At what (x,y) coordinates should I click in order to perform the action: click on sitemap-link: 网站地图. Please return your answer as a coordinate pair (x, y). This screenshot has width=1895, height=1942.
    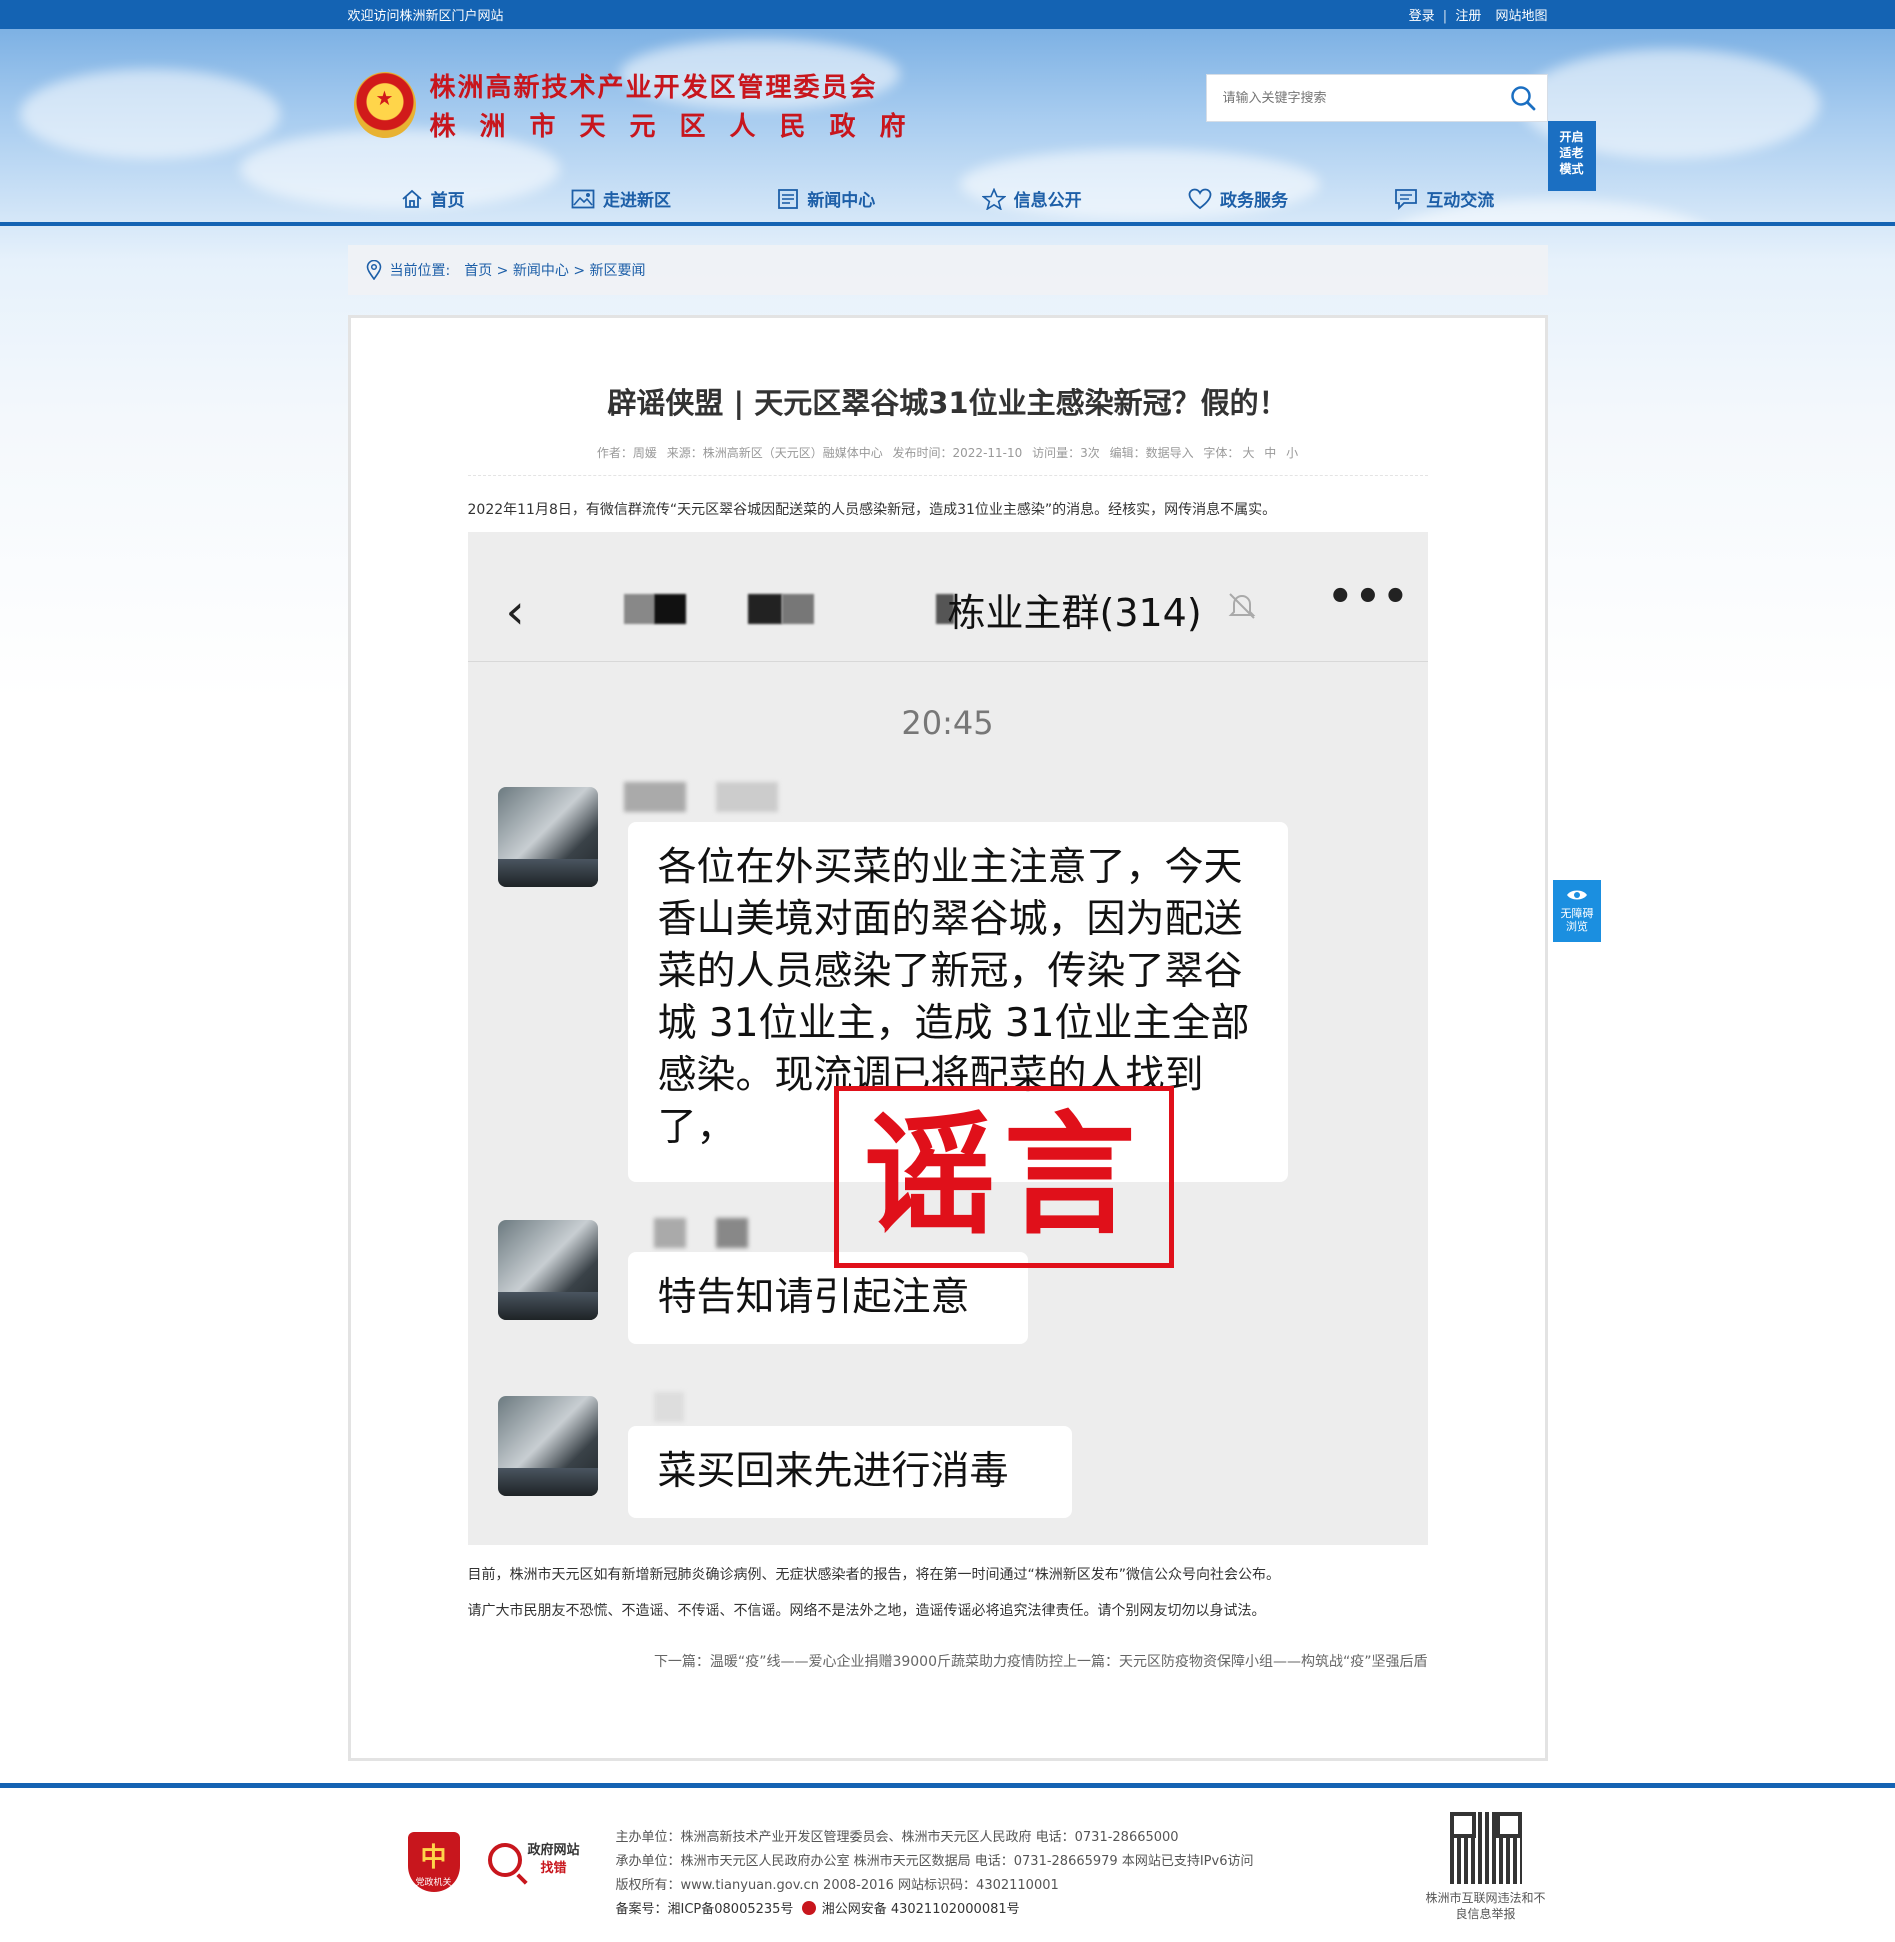
    Looking at the image, I should click on (1521, 16).